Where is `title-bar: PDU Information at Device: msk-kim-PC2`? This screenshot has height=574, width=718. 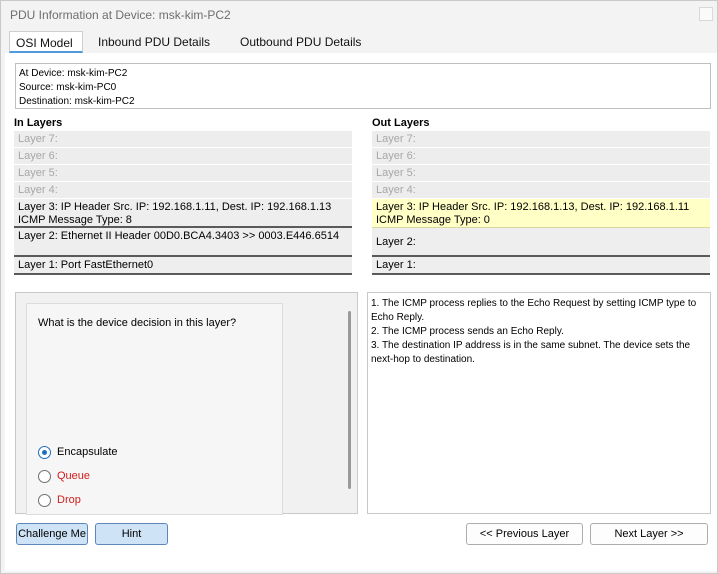
title-bar: PDU Information at Device: msk-kim-PC2 is located at coordinates (359, 15).